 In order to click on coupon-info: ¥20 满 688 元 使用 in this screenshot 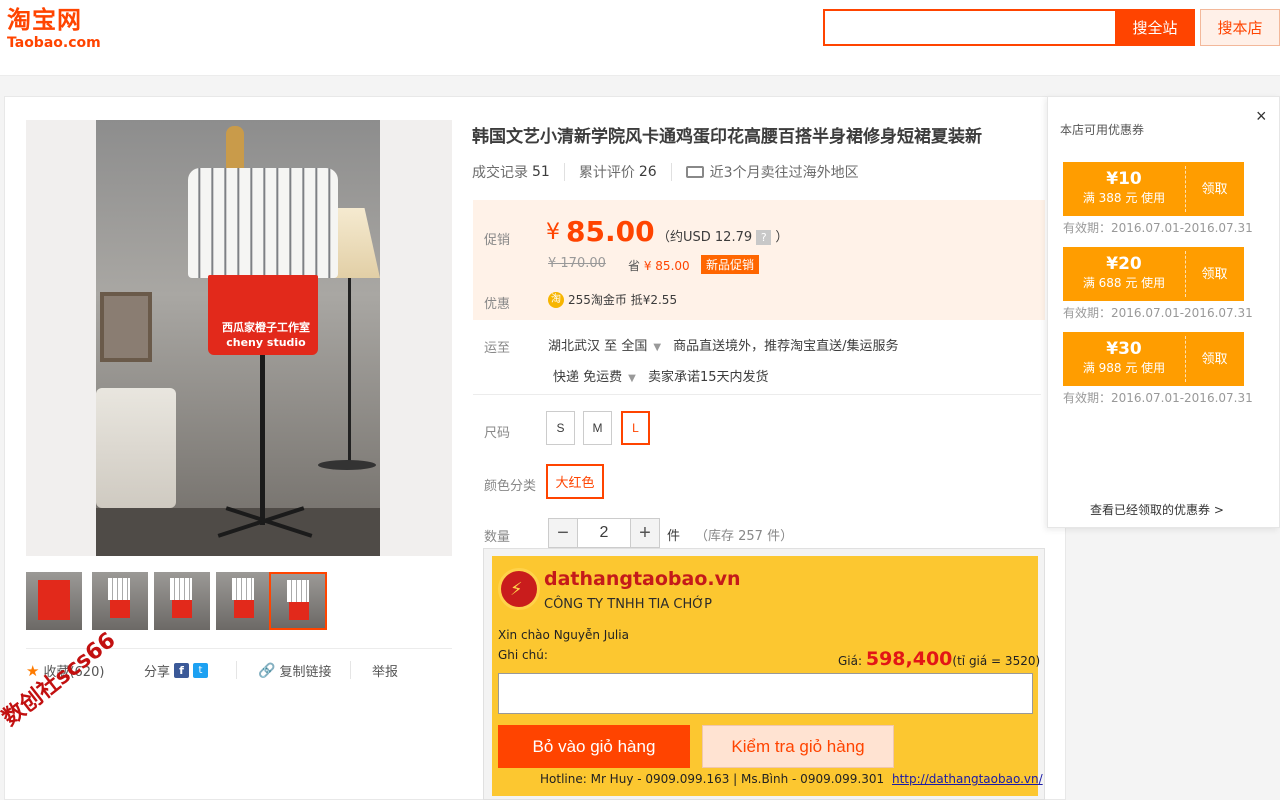, I will do `click(1124, 274)`.